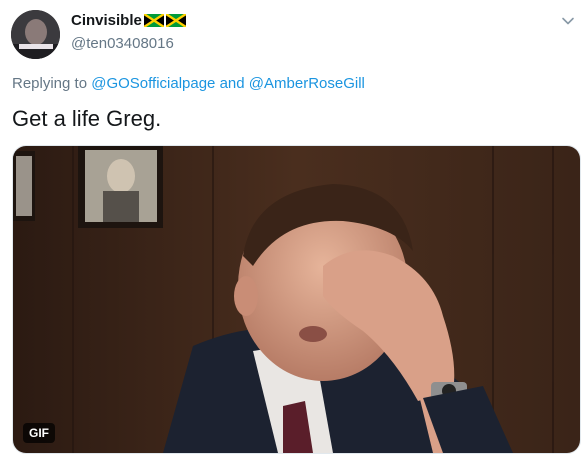  What do you see at coordinates (39, 433) in the screenshot?
I see `gif-badge: GIF` at bounding box center [39, 433].